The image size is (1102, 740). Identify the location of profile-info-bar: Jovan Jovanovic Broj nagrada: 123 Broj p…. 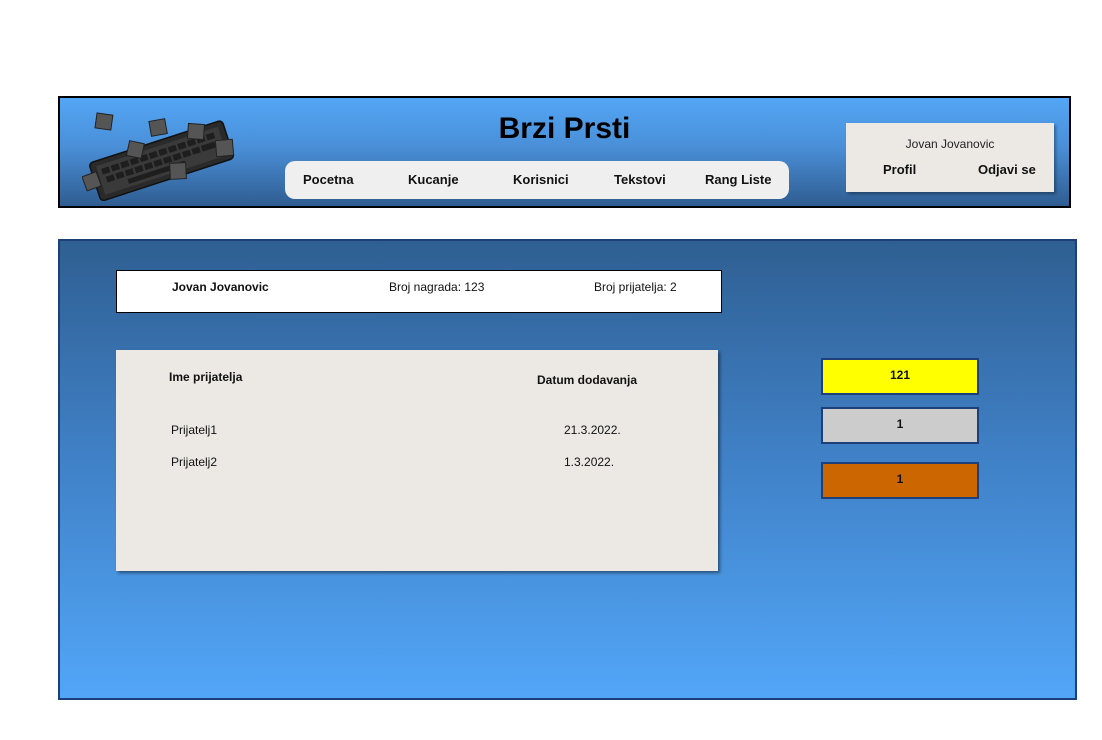
(419, 291).